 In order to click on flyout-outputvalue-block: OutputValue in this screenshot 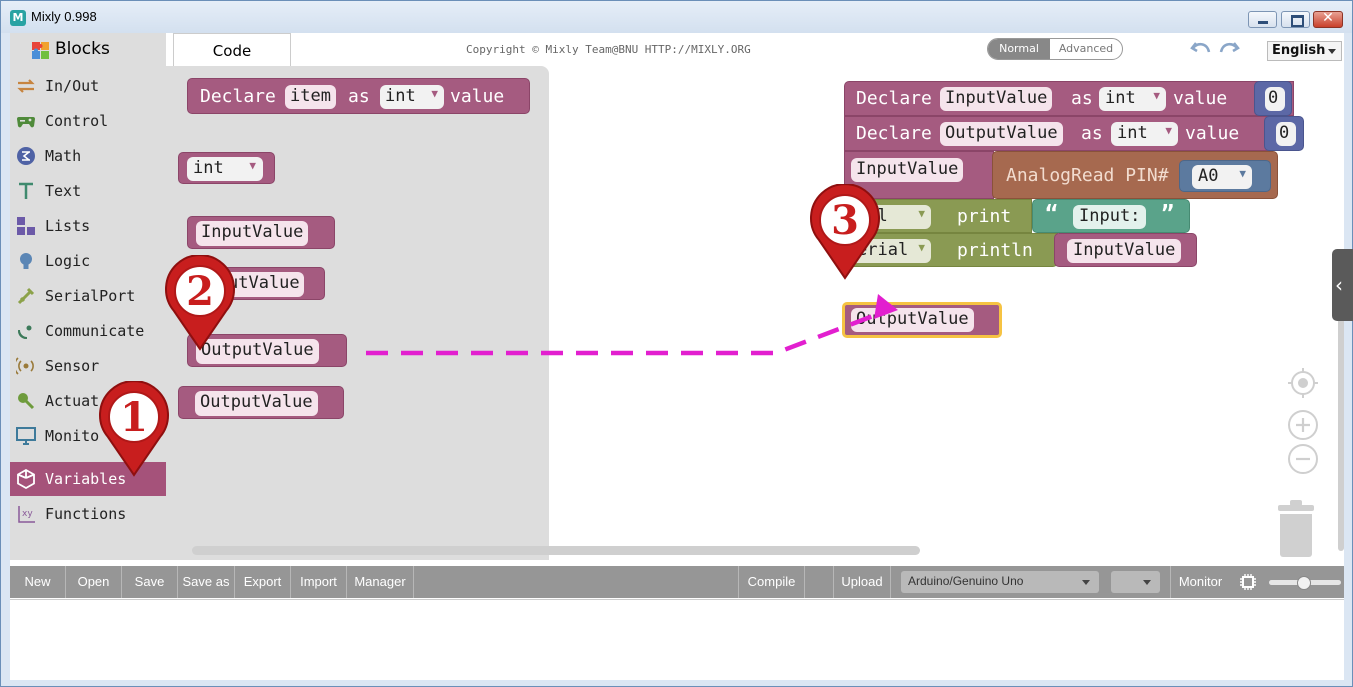, I will do `click(261, 402)`.